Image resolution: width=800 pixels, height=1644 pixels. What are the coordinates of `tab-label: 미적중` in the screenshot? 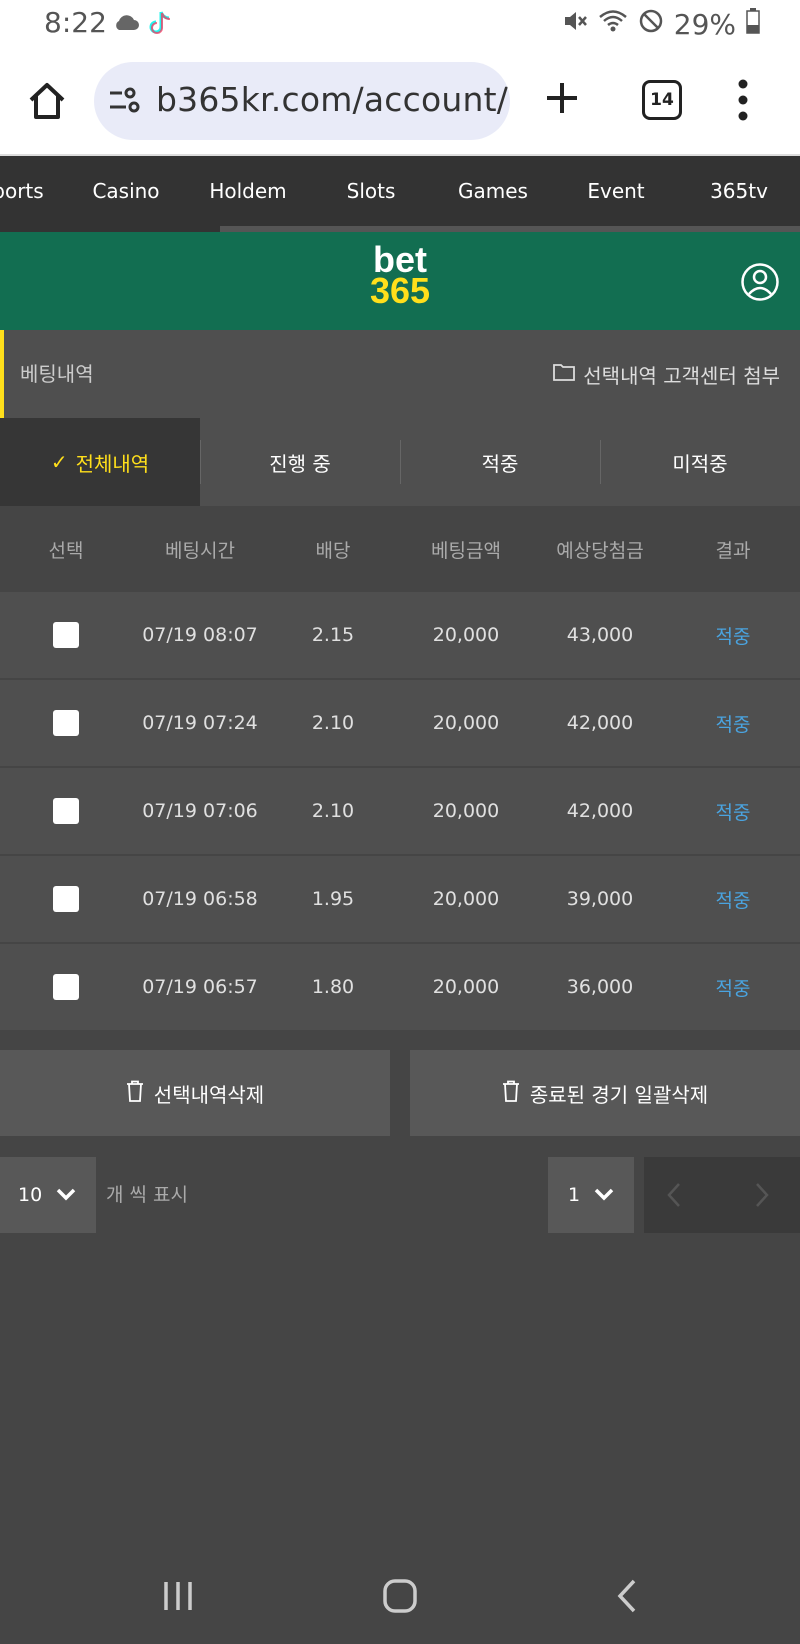 It's located at (700, 463).